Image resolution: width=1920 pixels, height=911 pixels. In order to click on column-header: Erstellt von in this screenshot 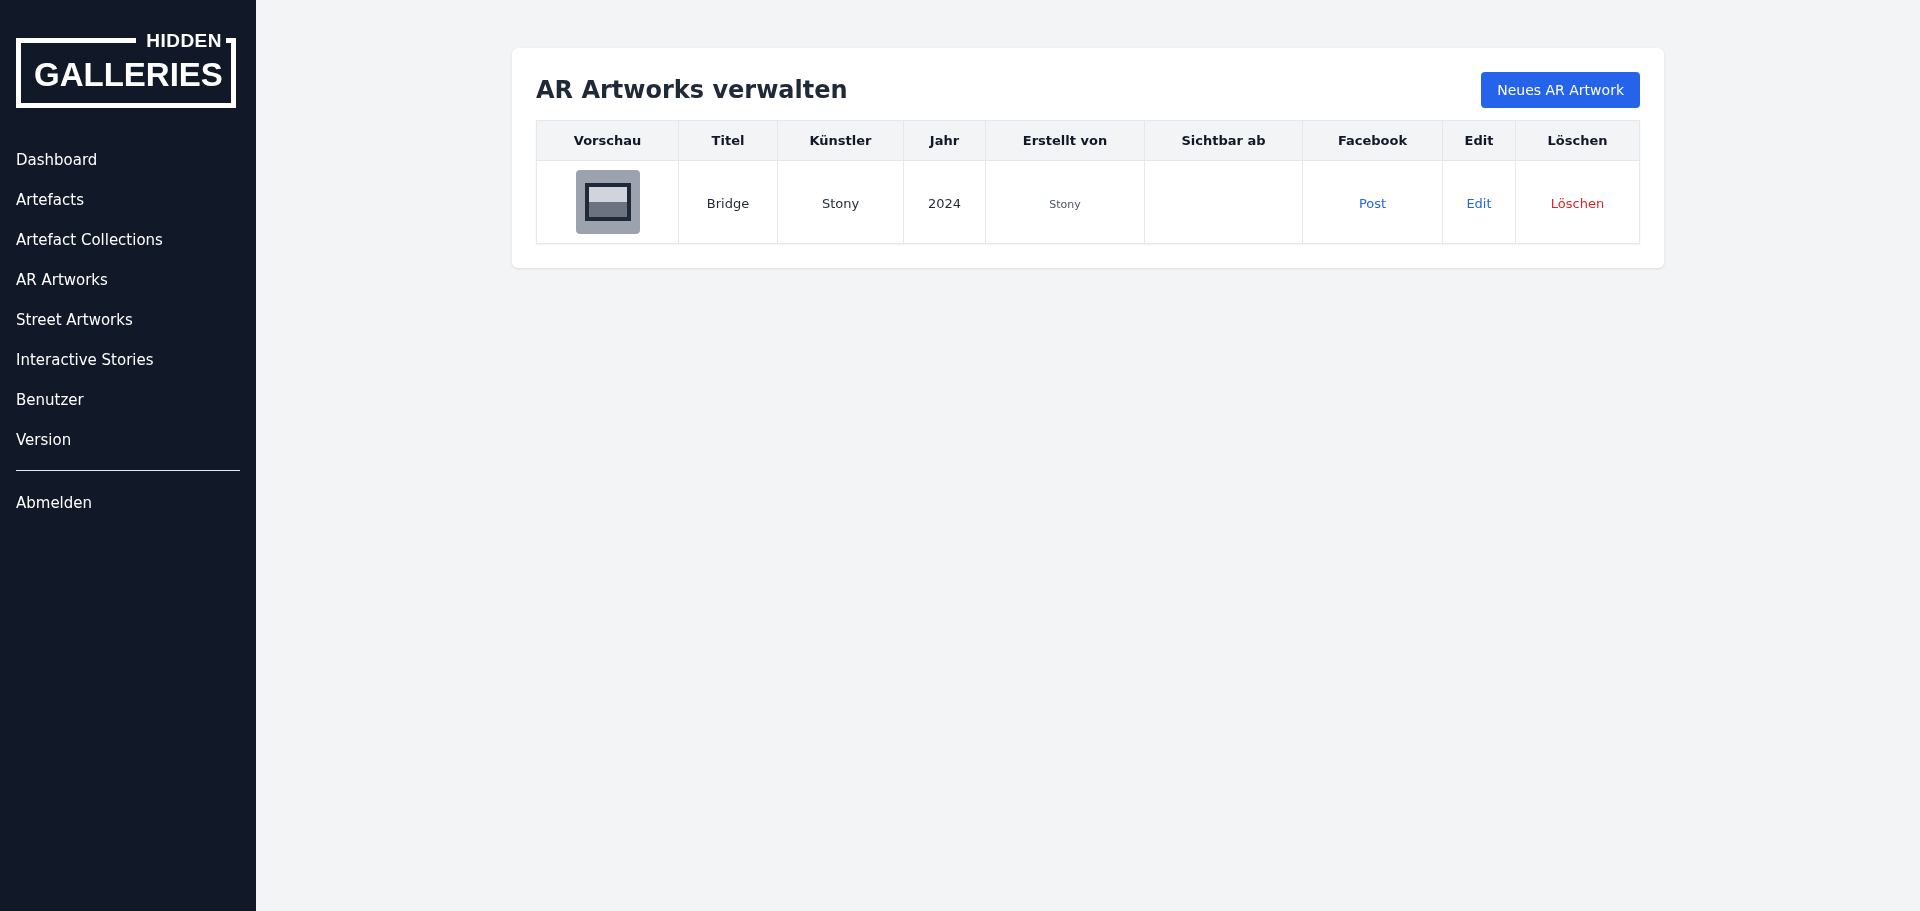, I will do `click(1065, 140)`.